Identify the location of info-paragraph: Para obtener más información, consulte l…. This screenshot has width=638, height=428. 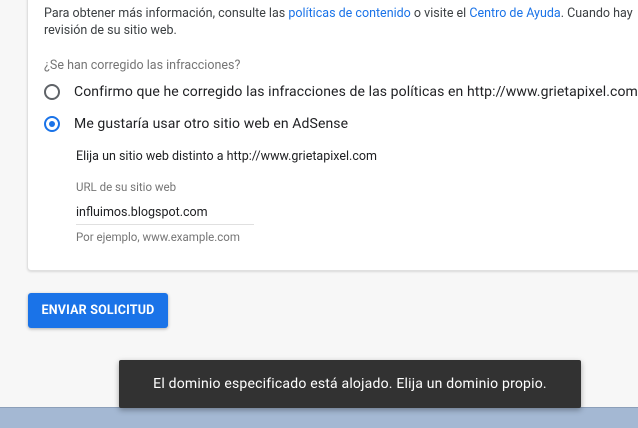
(341, 22).